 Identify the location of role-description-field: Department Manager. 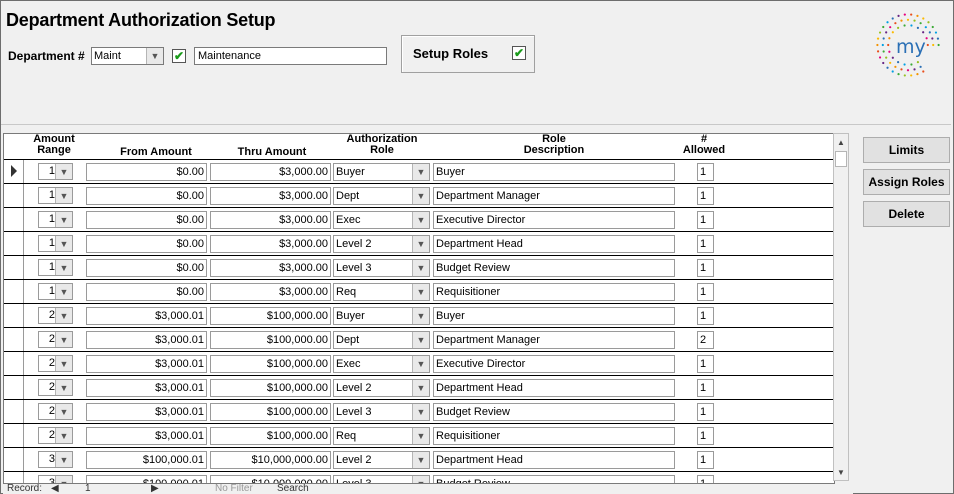
(554, 340).